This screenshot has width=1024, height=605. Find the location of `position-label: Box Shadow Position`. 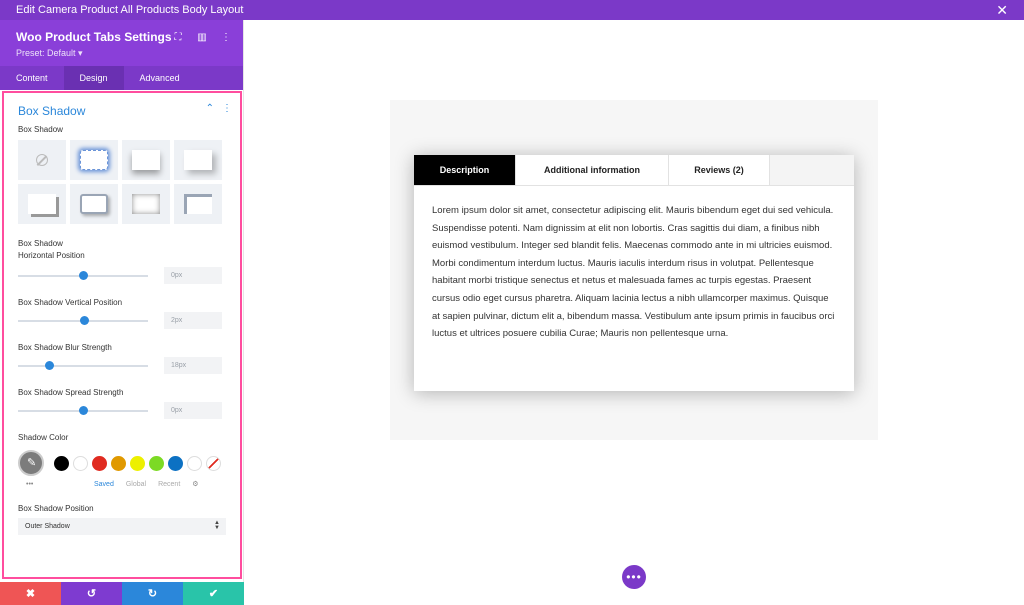

position-label: Box Shadow Position is located at coordinates (56, 508).